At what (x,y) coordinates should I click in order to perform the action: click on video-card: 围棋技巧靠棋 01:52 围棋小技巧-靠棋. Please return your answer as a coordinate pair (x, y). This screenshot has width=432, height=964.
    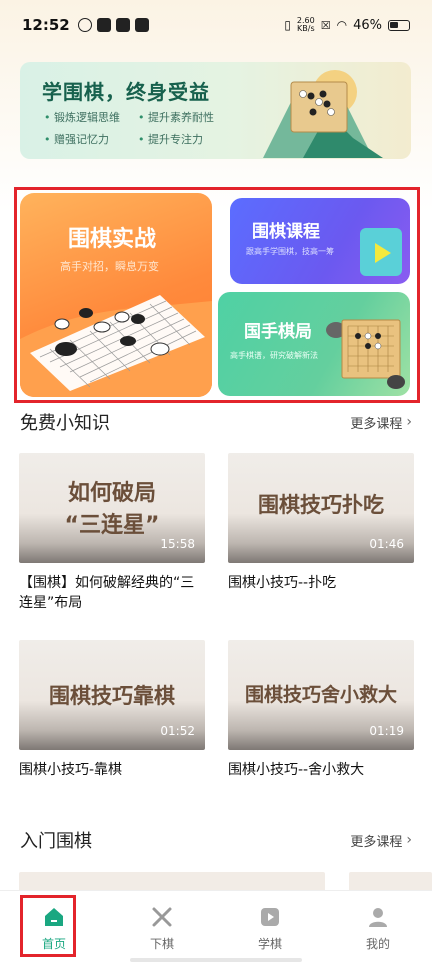
    Looking at the image, I should click on (112, 710).